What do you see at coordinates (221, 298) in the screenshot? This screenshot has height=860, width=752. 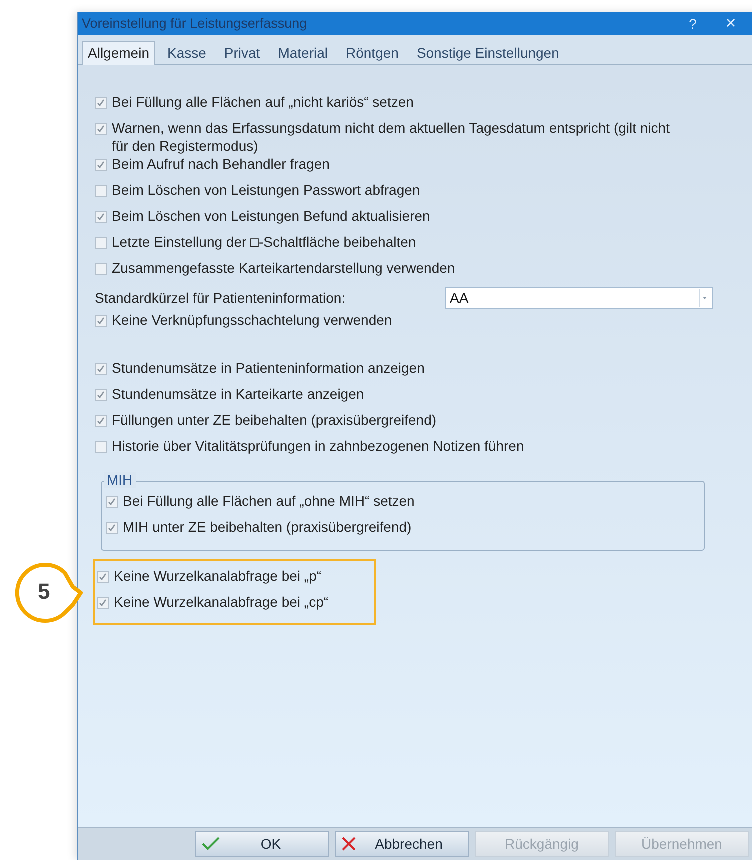 I see `field-label: Standardkürzel für Patienteninformation:` at bounding box center [221, 298].